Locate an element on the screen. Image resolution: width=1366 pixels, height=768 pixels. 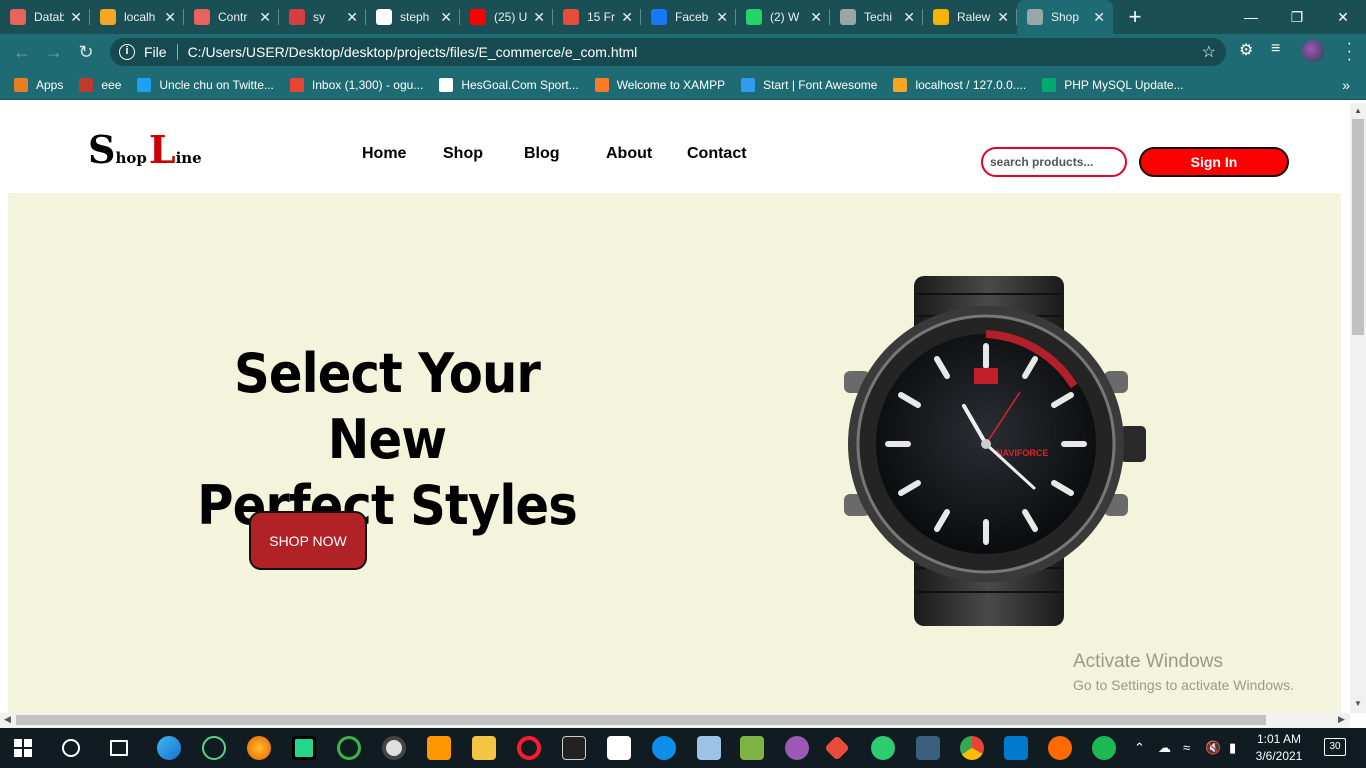
browser-tab: Ralew ✕ is located at coordinates (970, 17).